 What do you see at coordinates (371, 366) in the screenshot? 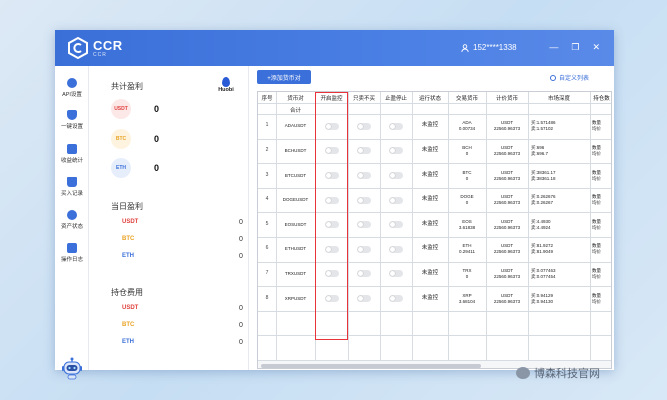
I see `scrollbar-thumb` at bounding box center [371, 366].